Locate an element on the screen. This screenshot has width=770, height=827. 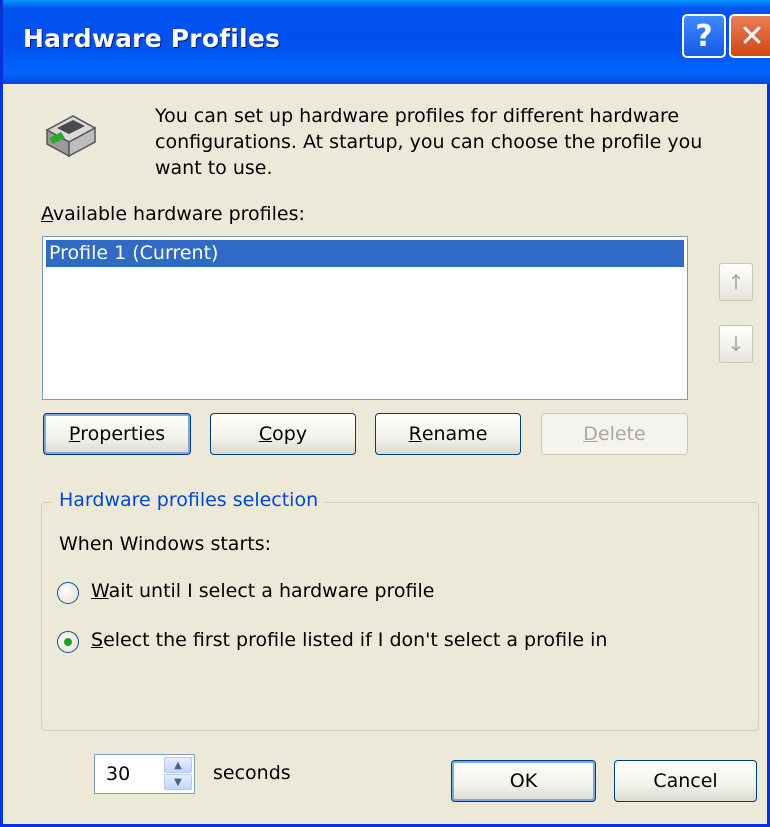
radio-wait-mnemonic: W is located at coordinates (100, 591).